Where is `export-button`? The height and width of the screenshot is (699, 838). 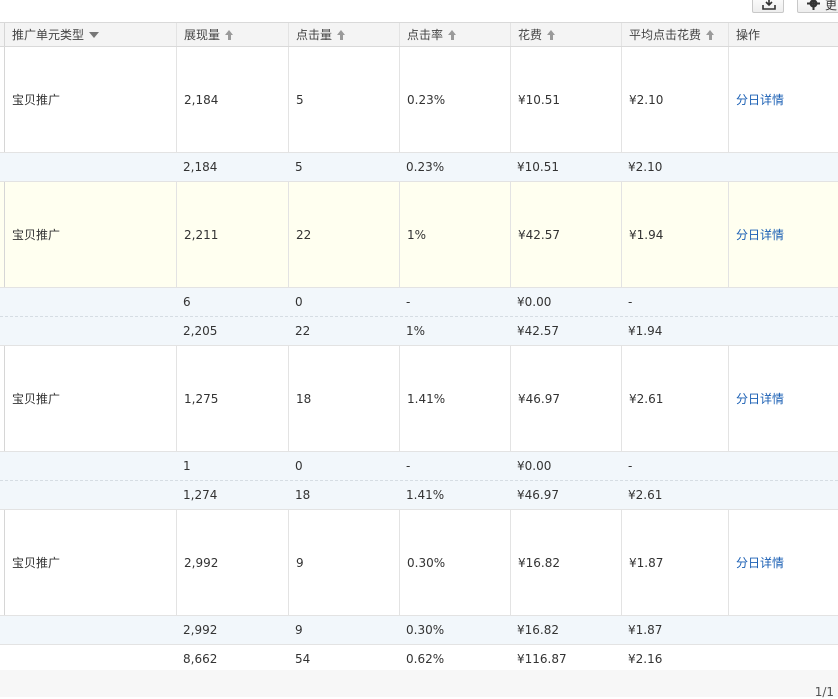
export-button is located at coordinates (768, 6).